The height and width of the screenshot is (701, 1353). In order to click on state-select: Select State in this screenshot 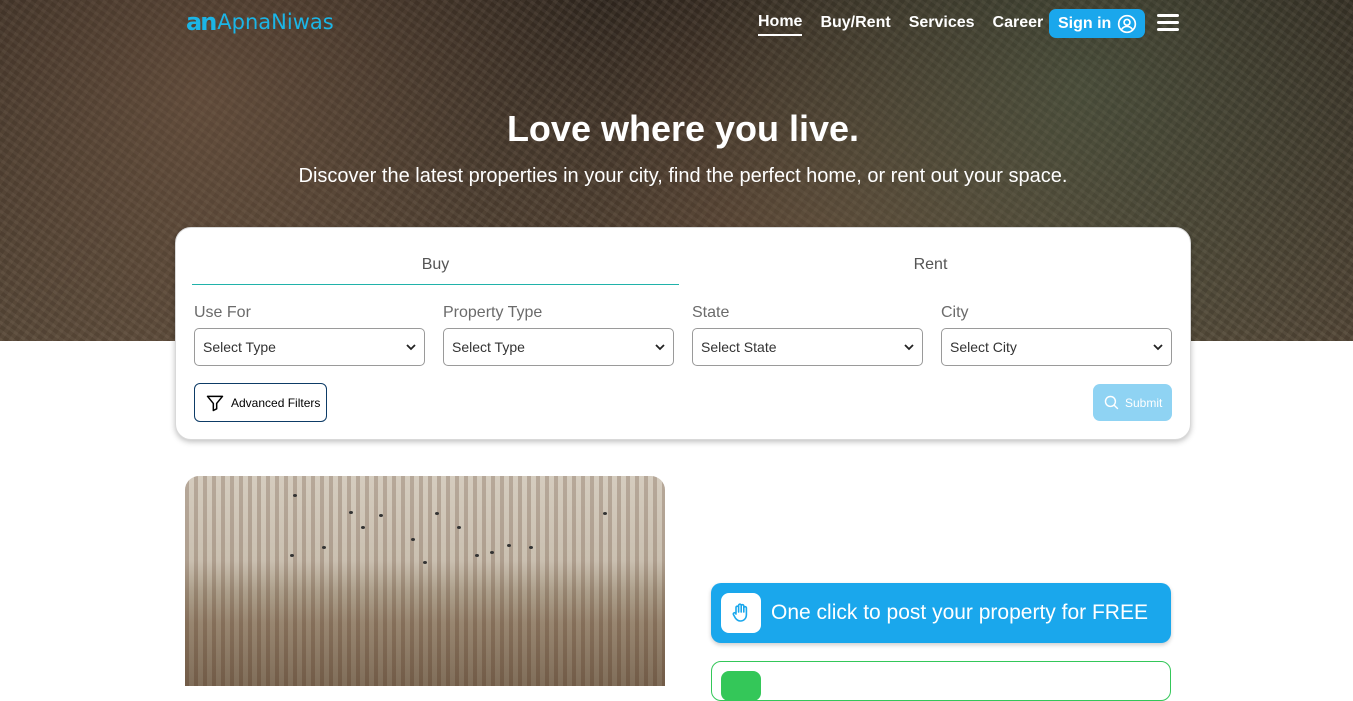, I will do `click(807, 347)`.